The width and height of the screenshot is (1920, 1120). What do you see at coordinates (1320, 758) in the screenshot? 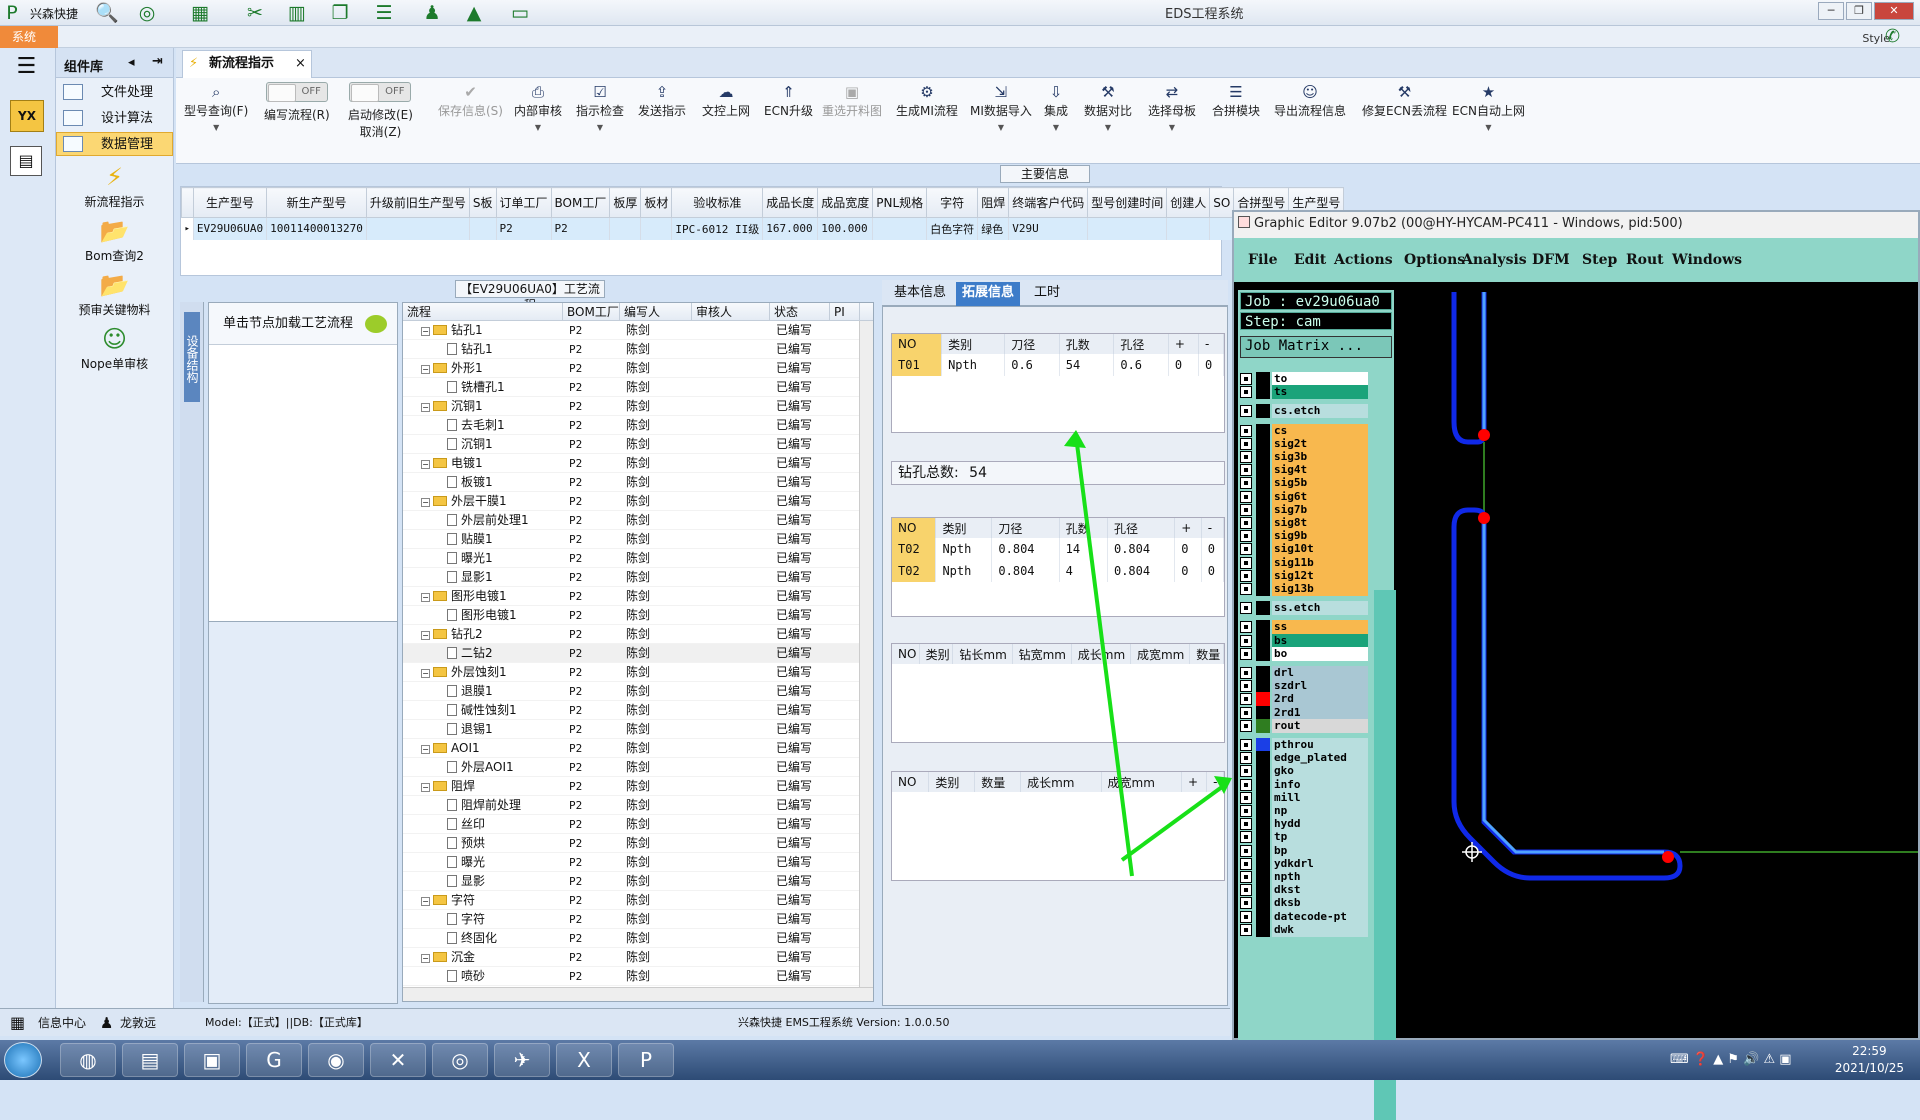
I see `layer-name: edge_plated` at bounding box center [1320, 758].